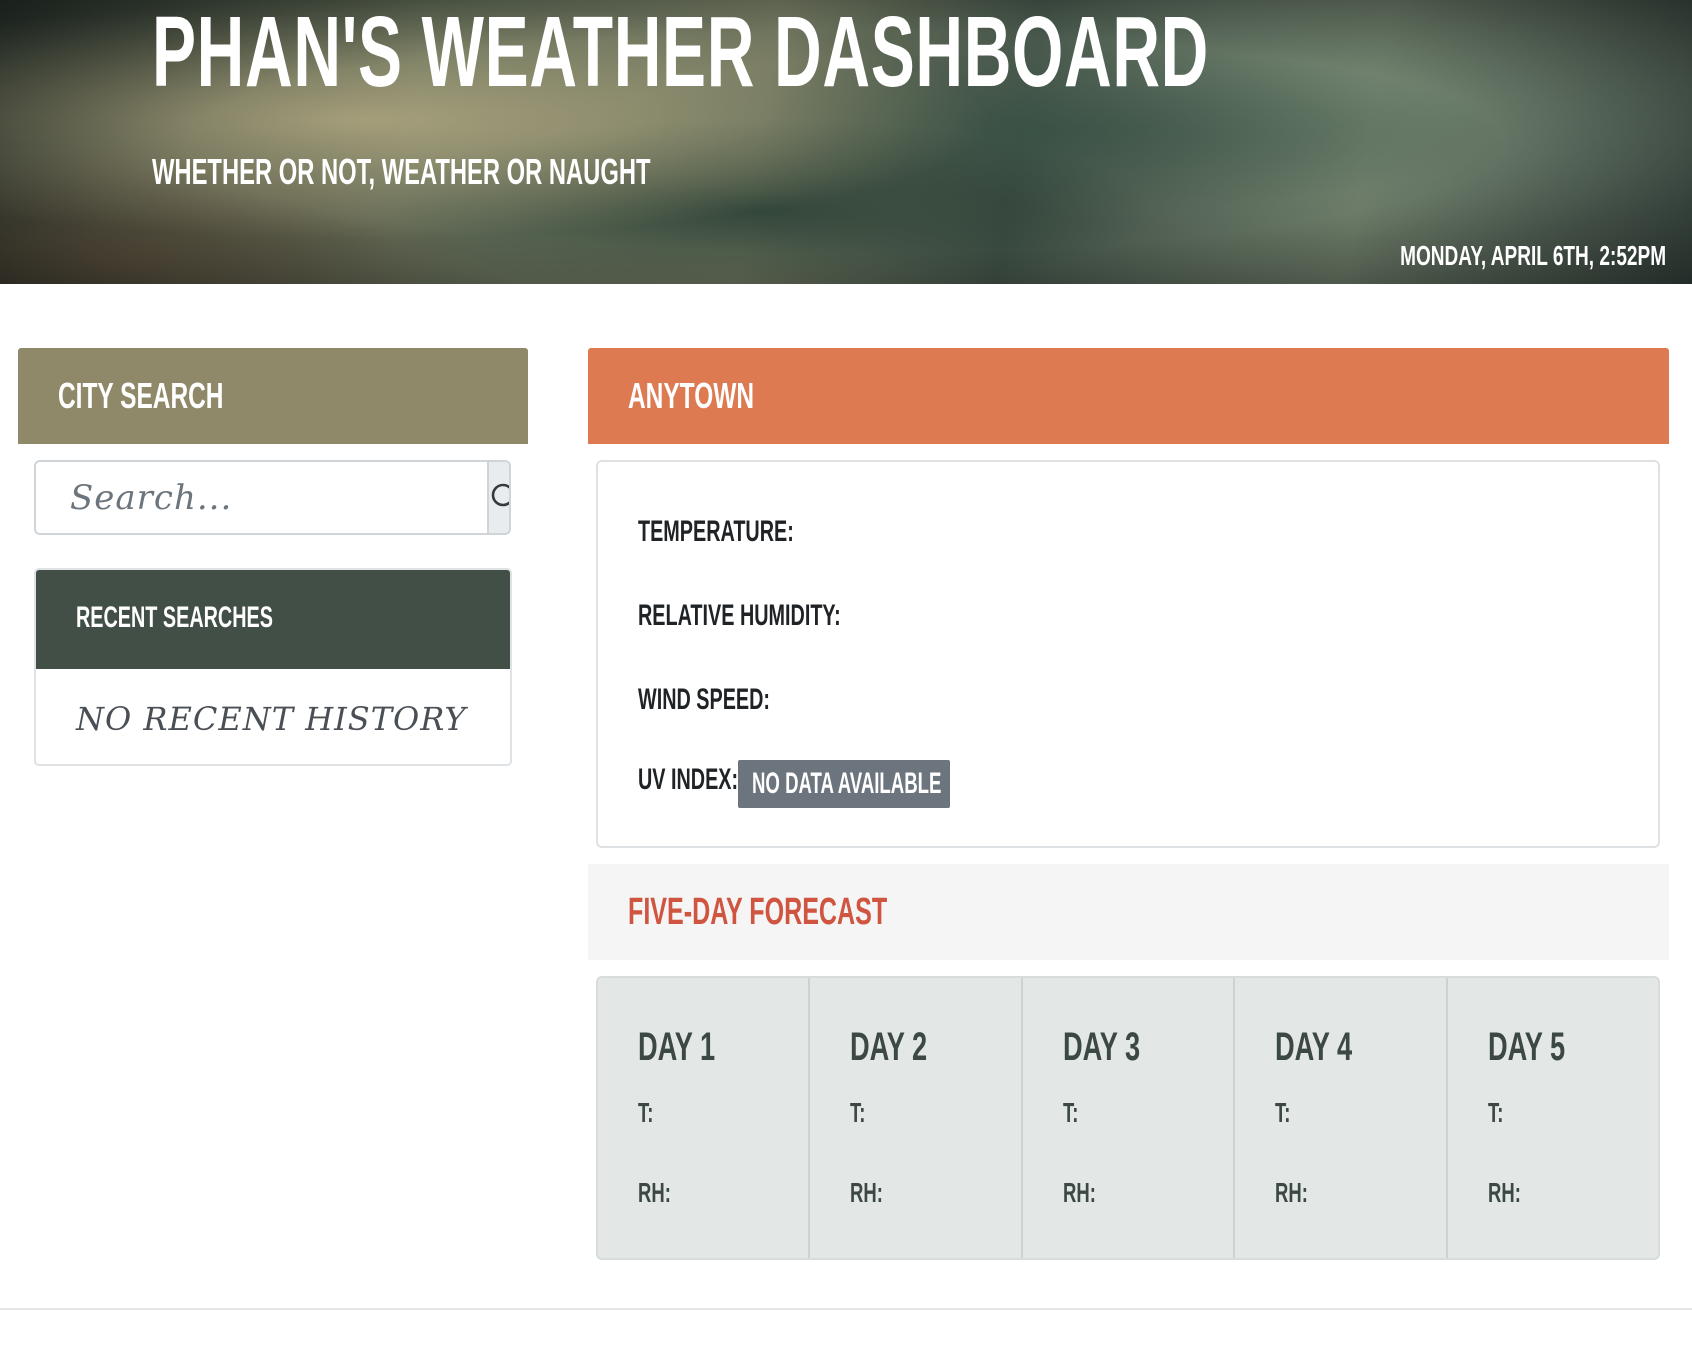 This screenshot has height=1370, width=1692. I want to click on search-icon, so click(500, 494).